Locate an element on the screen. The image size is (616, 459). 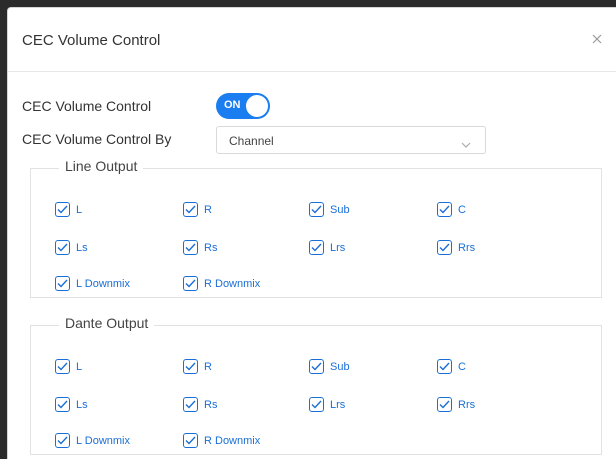
line-output-checkbox-c: C is located at coordinates (451, 209).